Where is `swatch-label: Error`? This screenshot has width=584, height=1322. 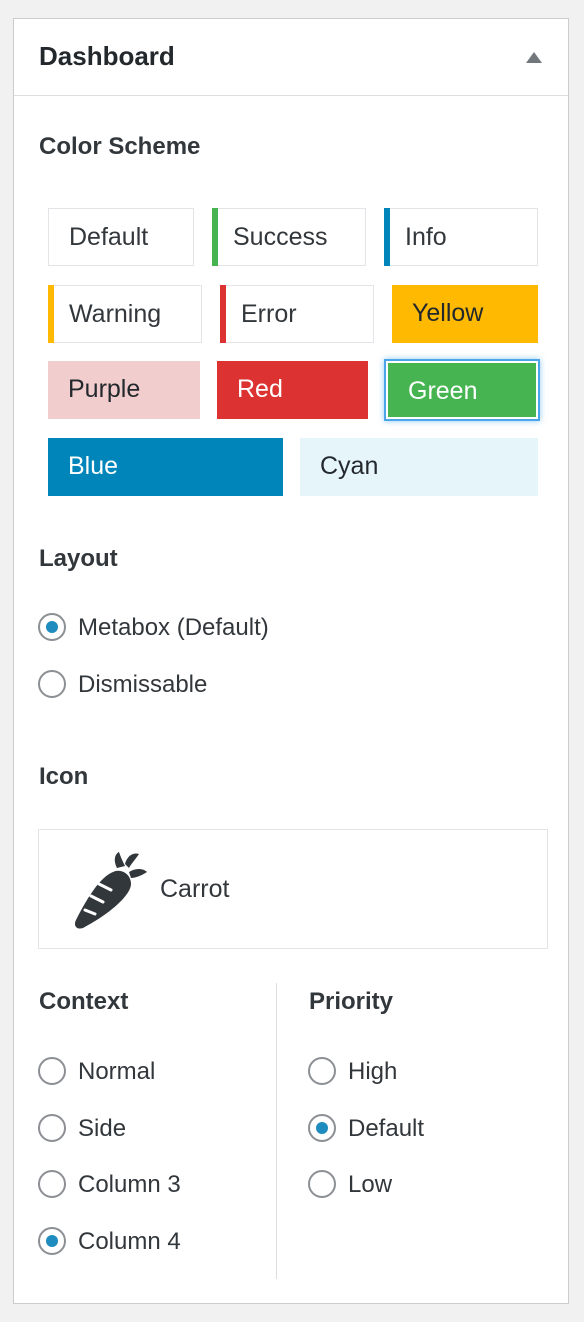 swatch-label: Error is located at coordinates (269, 314).